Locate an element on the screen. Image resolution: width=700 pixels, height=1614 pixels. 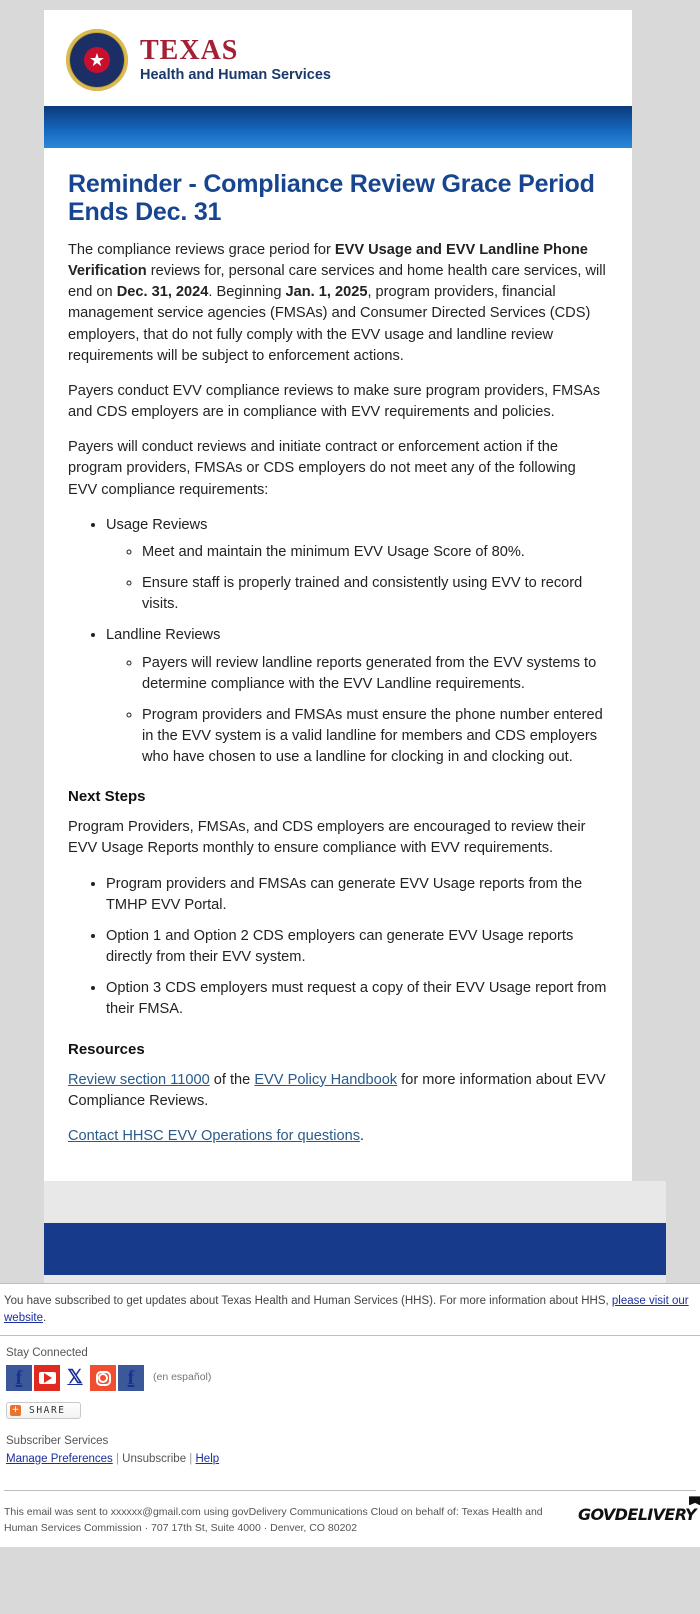
intro-s3: . Beginning is located at coordinates (247, 292).